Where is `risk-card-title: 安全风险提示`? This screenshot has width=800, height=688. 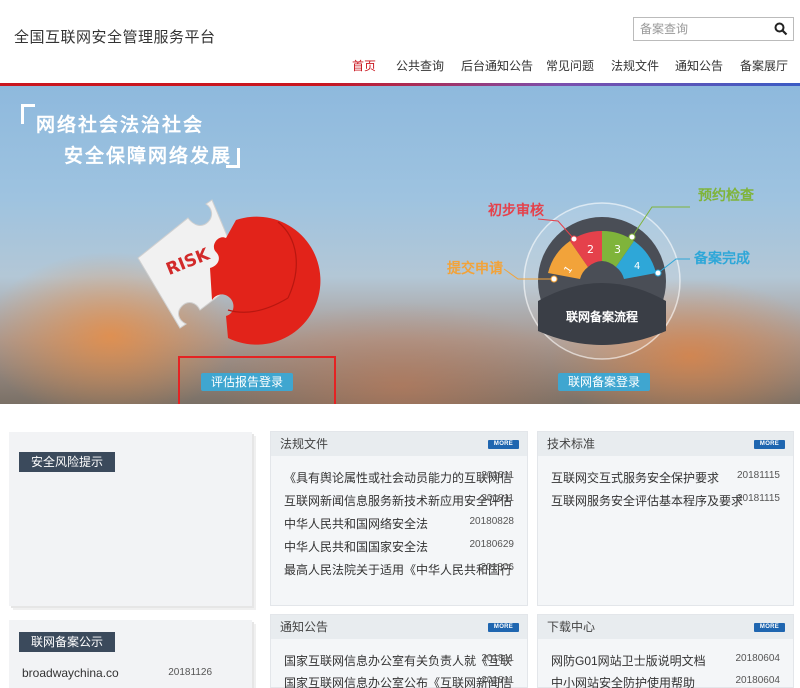
risk-card-title: 安全风险提示 is located at coordinates (67, 462).